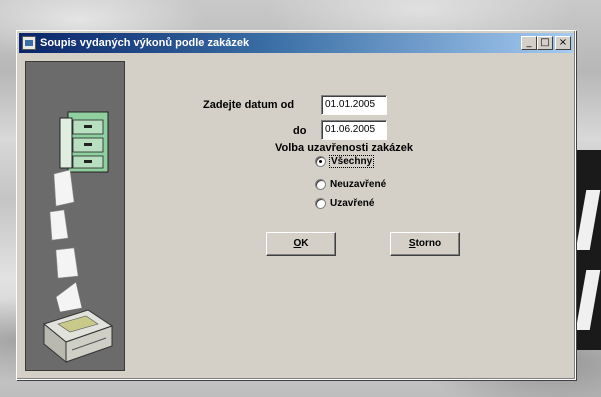 The width and height of the screenshot is (601, 397). What do you see at coordinates (78, 237) in the screenshot?
I see `printer-illustration-icon` at bounding box center [78, 237].